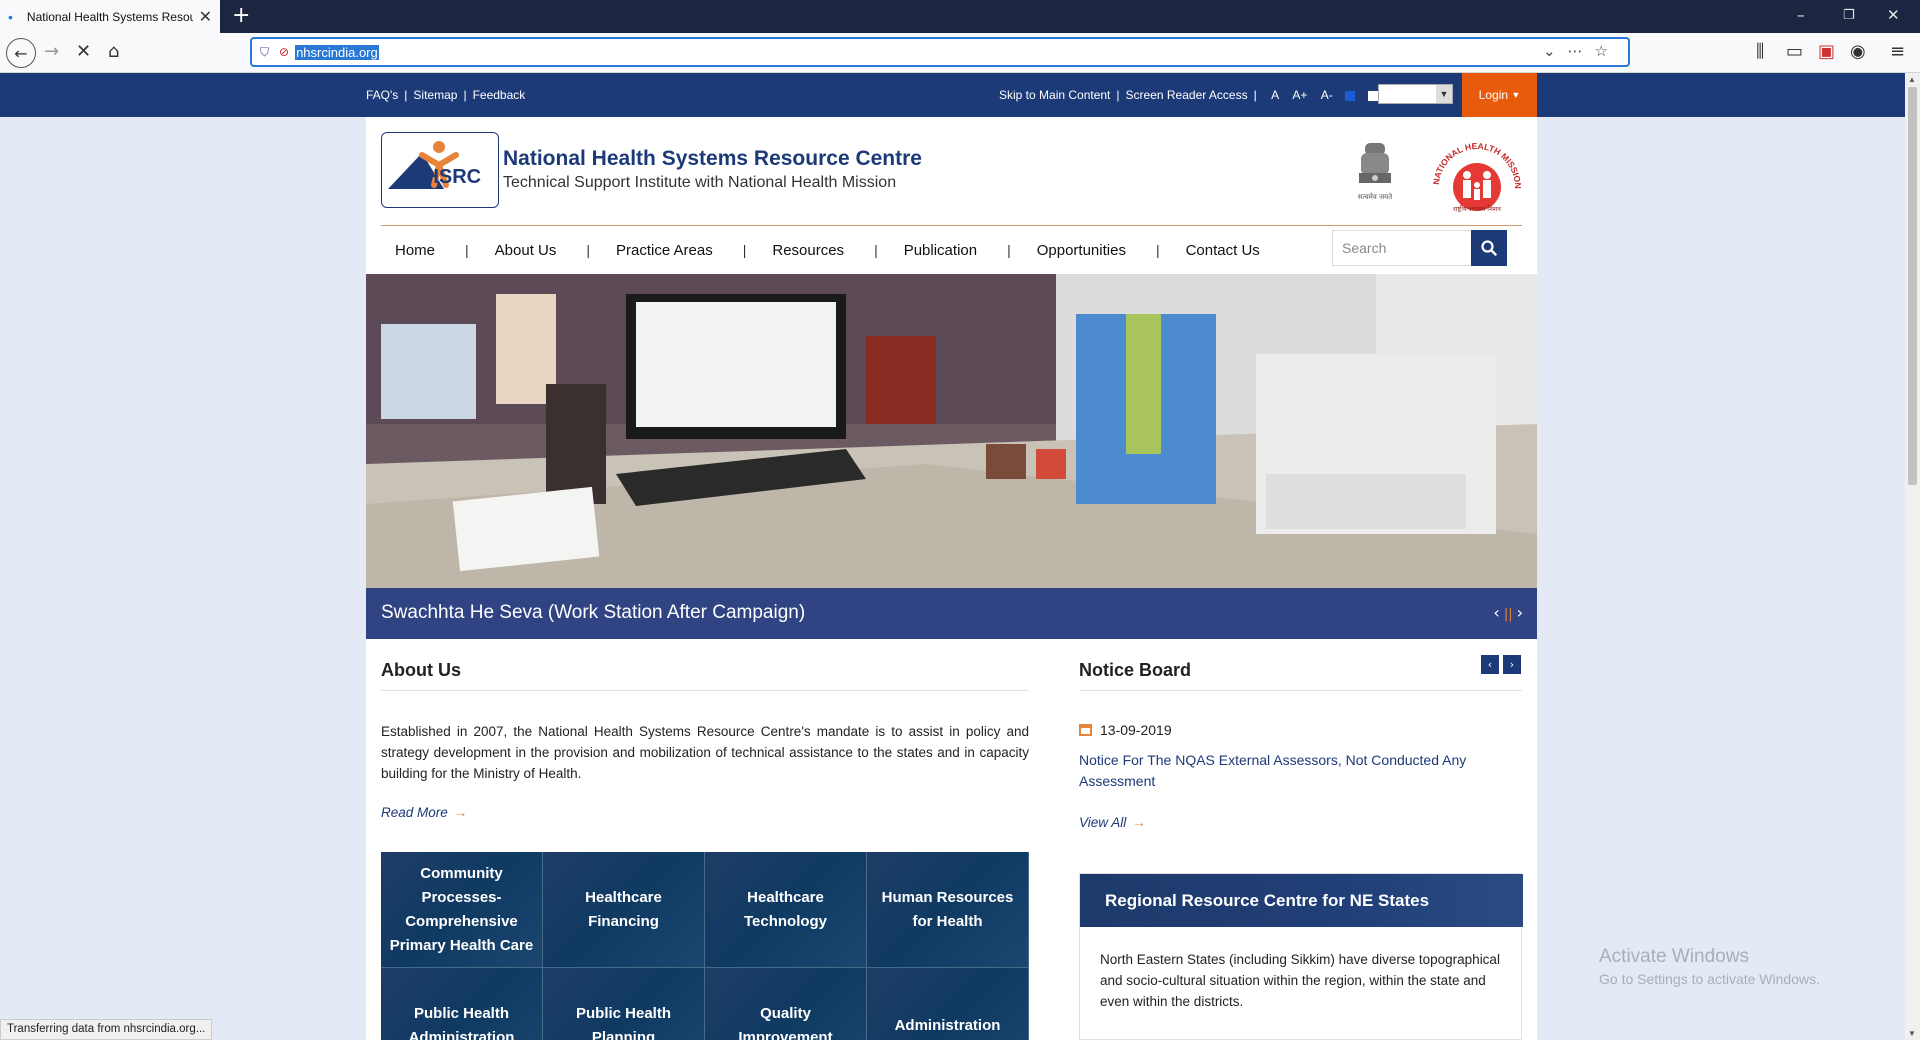  I want to click on nav-label: About Us, so click(526, 250).